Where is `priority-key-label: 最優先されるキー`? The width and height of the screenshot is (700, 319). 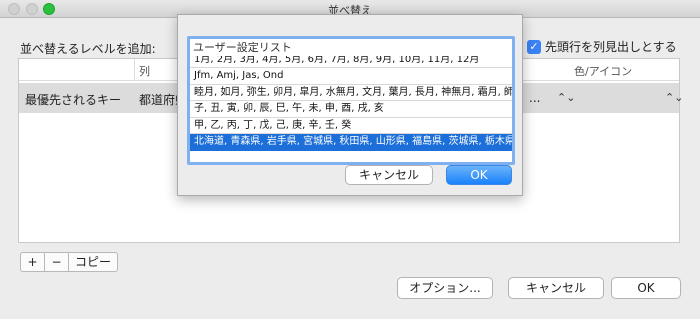
priority-key-label: 最優先されるキー is located at coordinates (73, 100).